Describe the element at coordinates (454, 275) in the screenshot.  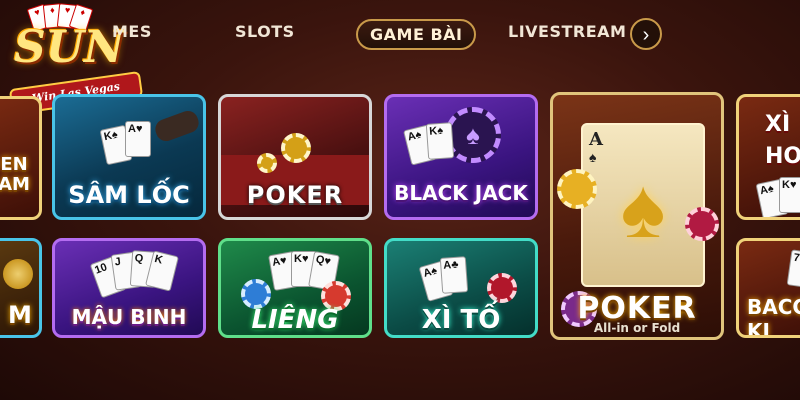
I see `card-icon: A♣` at that location.